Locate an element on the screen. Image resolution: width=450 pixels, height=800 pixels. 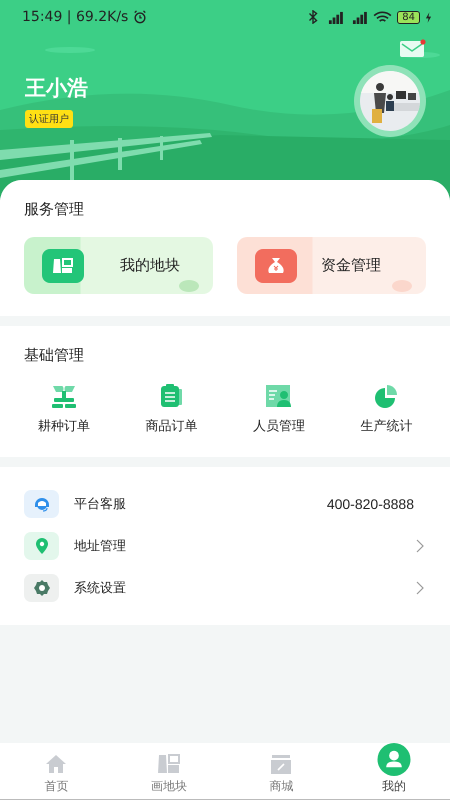
shortcut-button: 商品订单 is located at coordinates (171, 409).